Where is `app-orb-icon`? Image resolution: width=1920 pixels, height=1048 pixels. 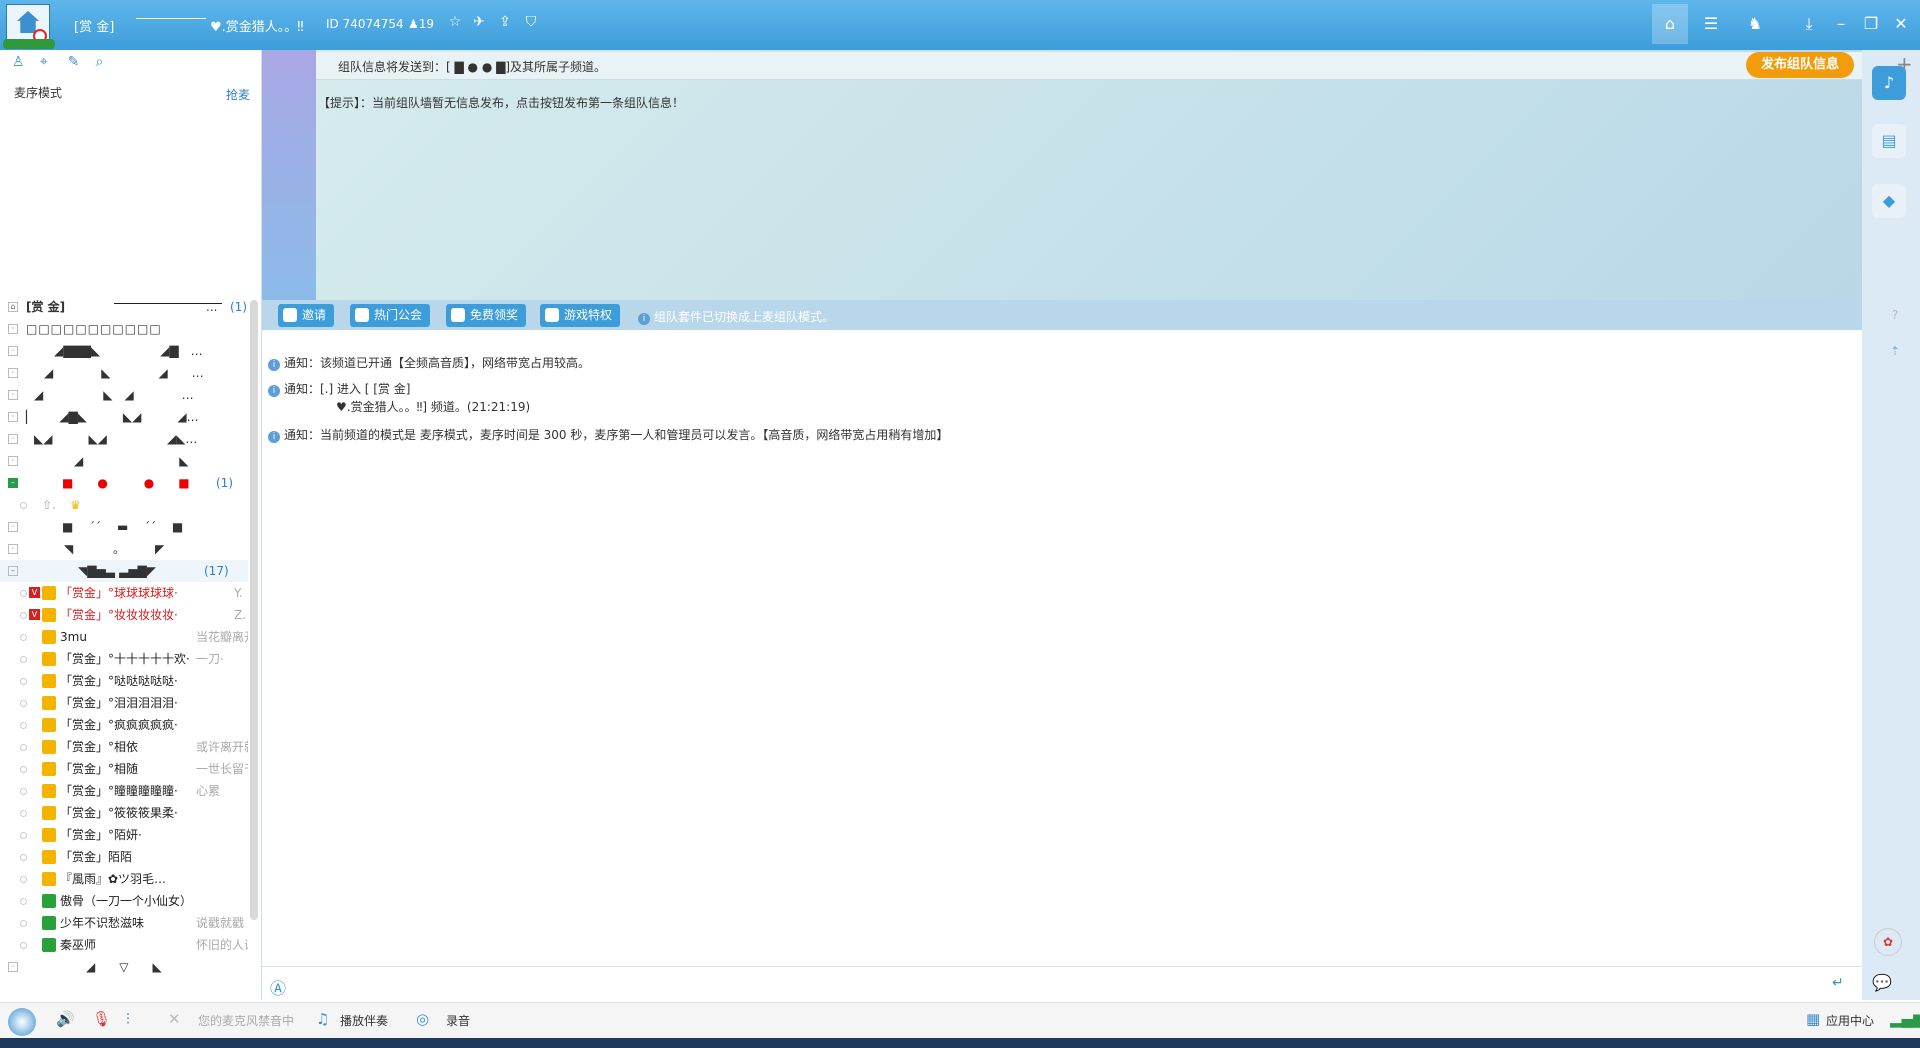 app-orb-icon is located at coordinates (22, 1022).